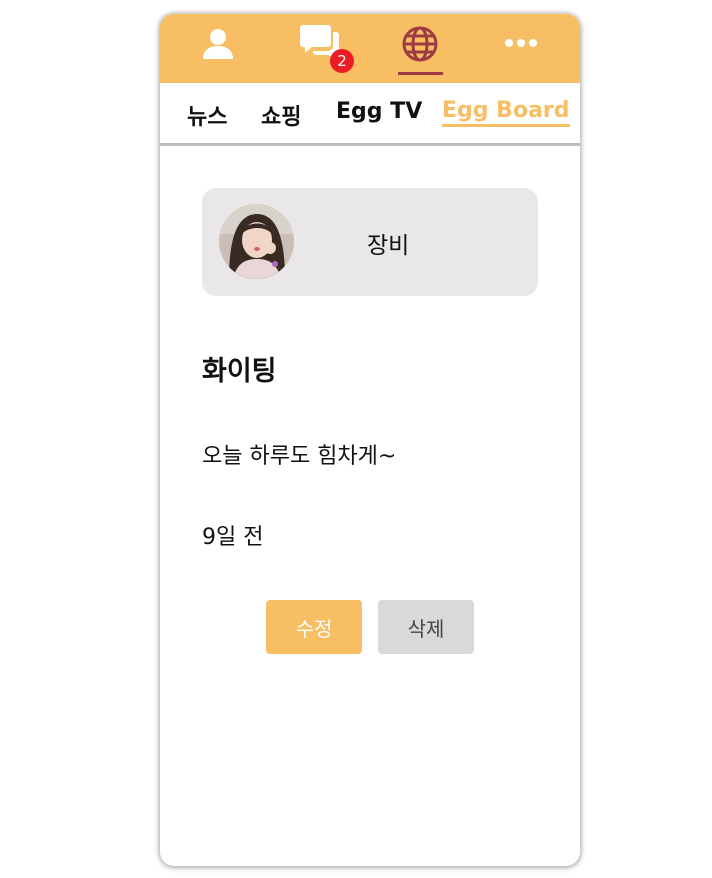 This screenshot has width=712, height=878. I want to click on globe-icon, so click(420, 44).